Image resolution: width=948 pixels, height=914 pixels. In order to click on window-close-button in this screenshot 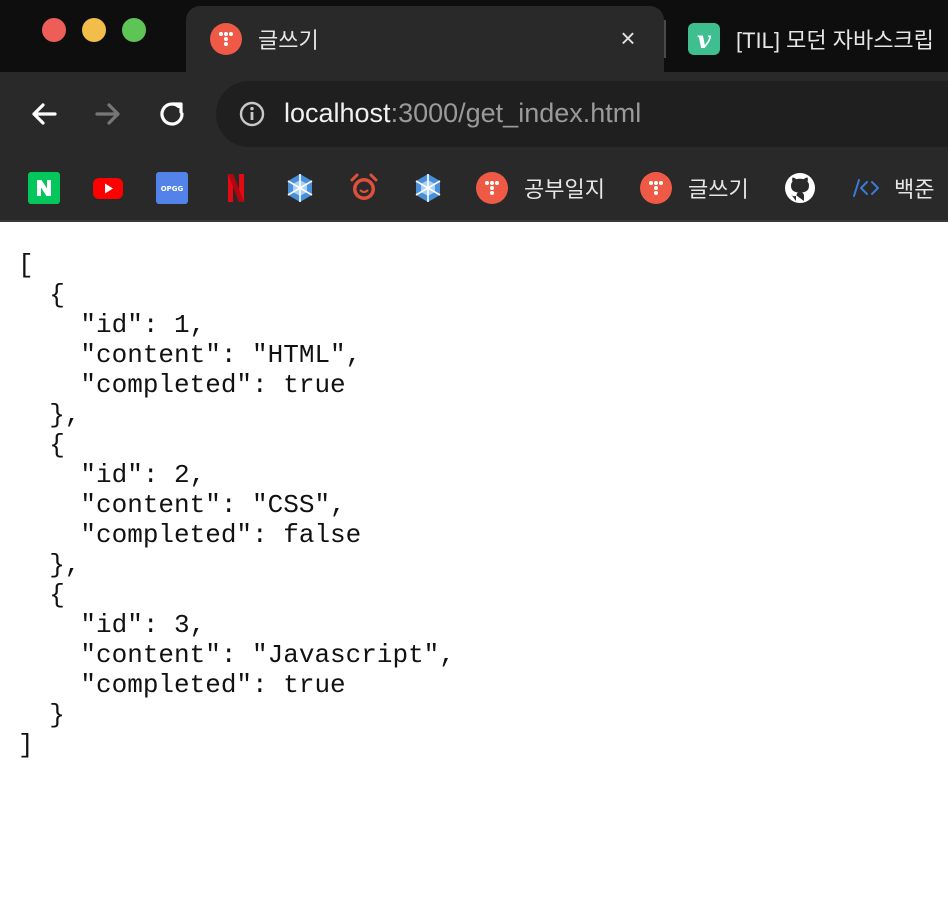, I will do `click(54, 30)`.